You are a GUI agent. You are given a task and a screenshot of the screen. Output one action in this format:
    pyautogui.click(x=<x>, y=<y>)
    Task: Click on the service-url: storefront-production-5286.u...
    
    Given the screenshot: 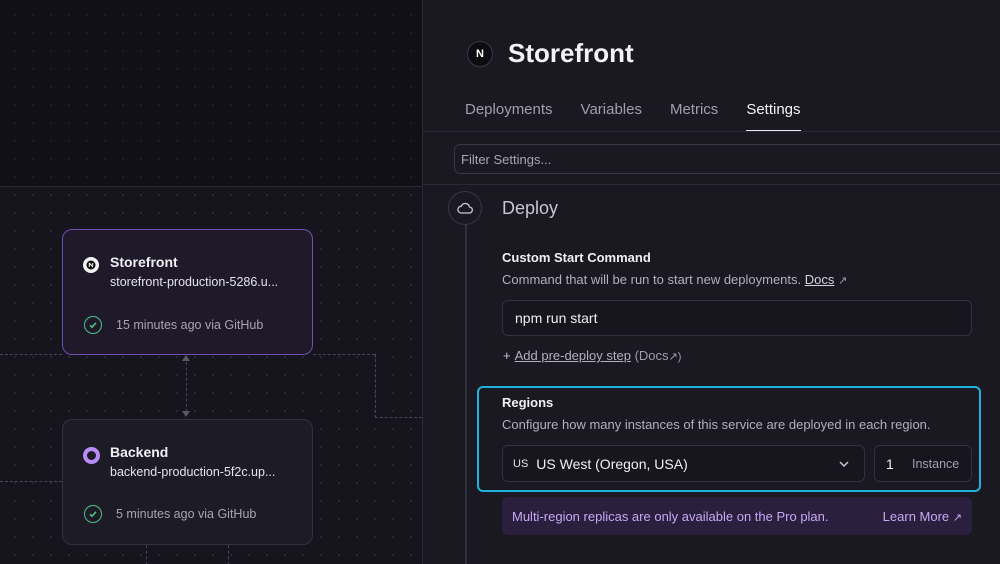 What is the action you would take?
    pyautogui.click(x=194, y=282)
    